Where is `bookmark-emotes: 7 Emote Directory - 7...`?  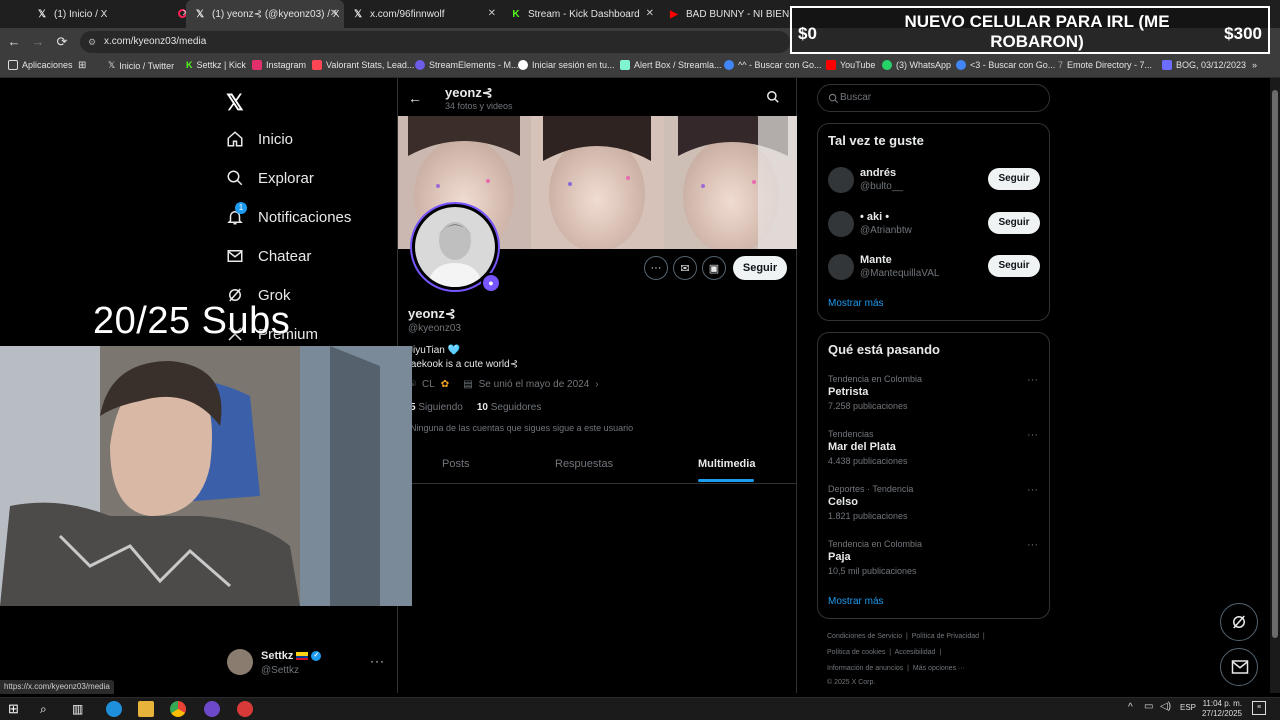 bookmark-emotes: 7 Emote Directory - 7... is located at coordinates (1105, 65).